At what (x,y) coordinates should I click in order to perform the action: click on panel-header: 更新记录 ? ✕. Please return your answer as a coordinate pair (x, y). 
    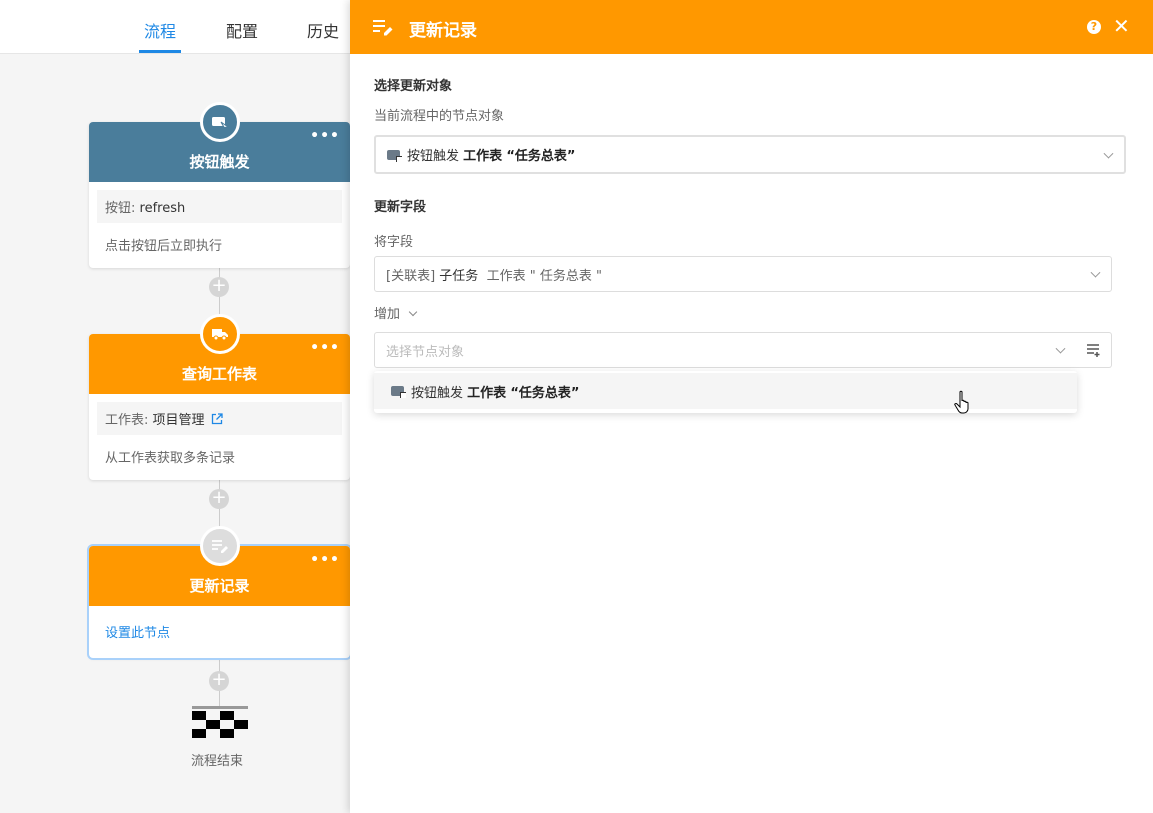
    Looking at the image, I should click on (751, 27).